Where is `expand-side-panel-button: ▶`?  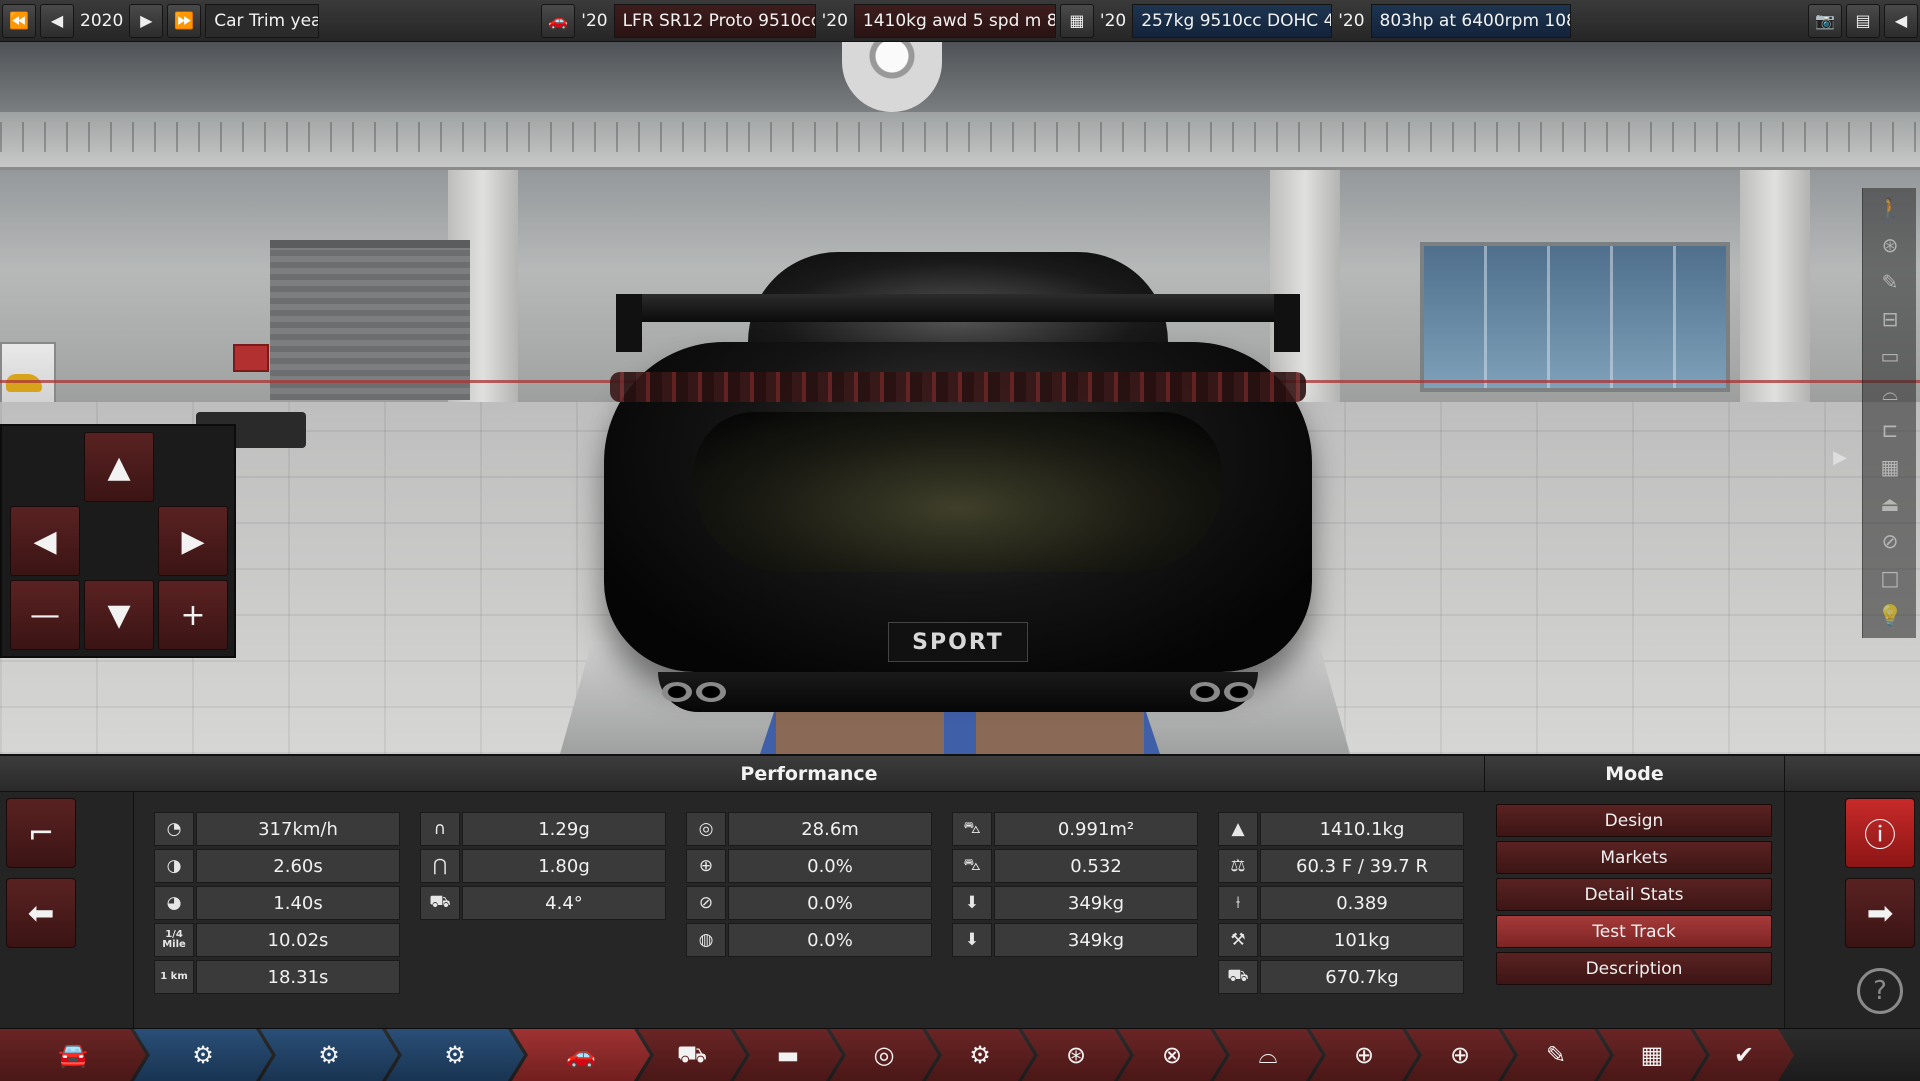 expand-side-panel-button: ▶ is located at coordinates (1840, 457).